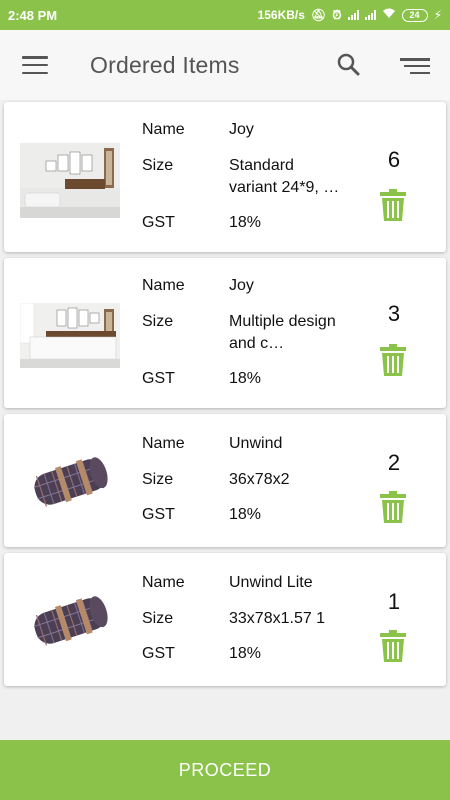  I want to click on item-name: Unwind Lite, so click(271, 582).